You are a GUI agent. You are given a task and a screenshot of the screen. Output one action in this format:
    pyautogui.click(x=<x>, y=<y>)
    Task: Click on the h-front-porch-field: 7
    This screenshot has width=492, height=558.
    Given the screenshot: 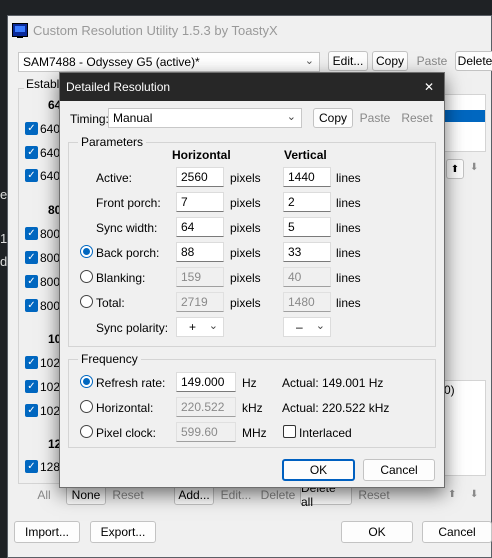 What is the action you would take?
    pyautogui.click(x=200, y=202)
    